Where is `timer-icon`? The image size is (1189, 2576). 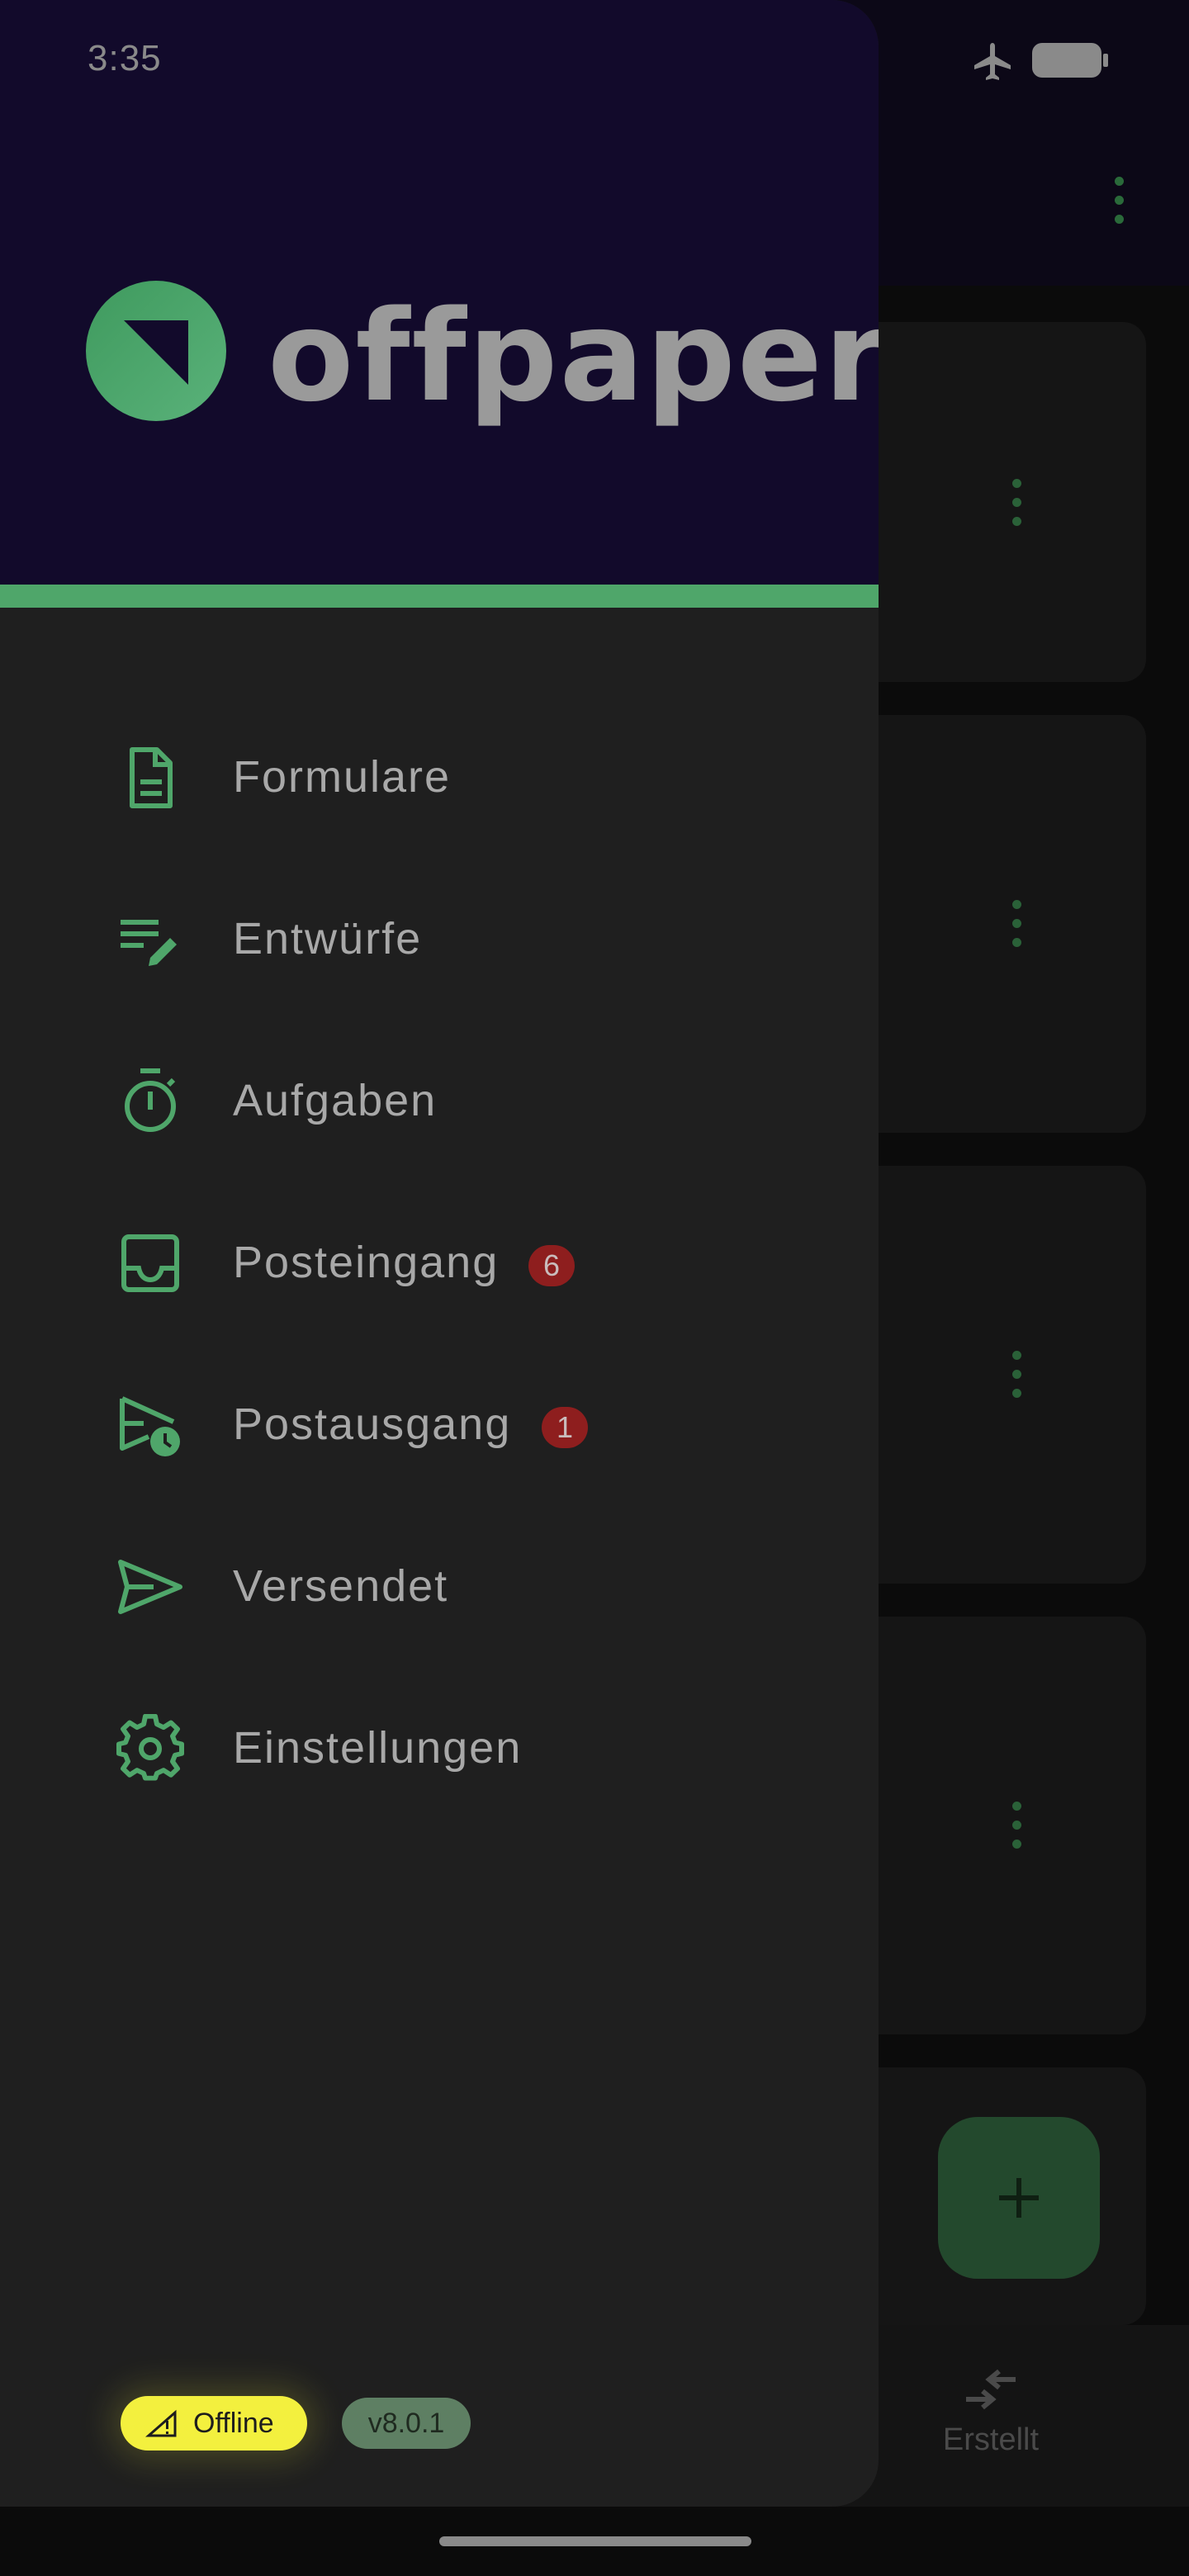
timer-icon is located at coordinates (150, 1100).